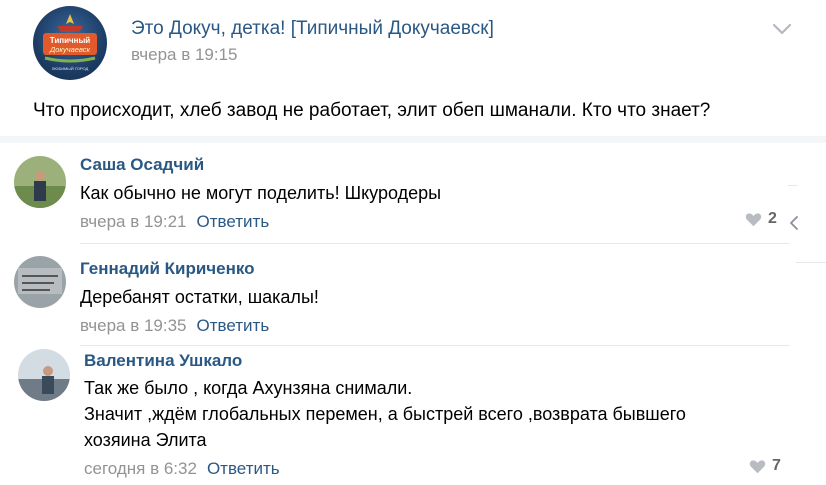 The width and height of the screenshot is (826, 485). I want to click on comment-text-line: Так же было , когда Ахунзяна снимали., so click(248, 388).